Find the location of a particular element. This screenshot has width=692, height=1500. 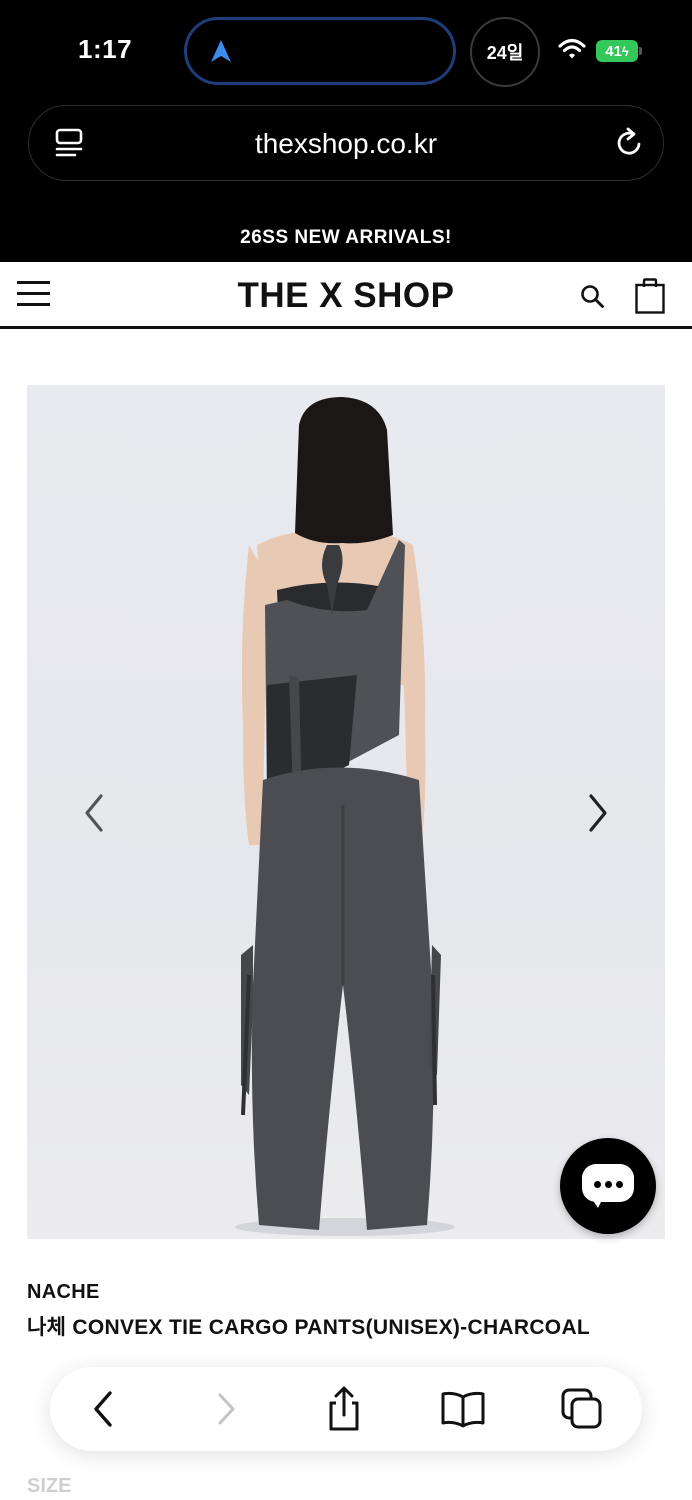

wifi-icon is located at coordinates (572, 48).